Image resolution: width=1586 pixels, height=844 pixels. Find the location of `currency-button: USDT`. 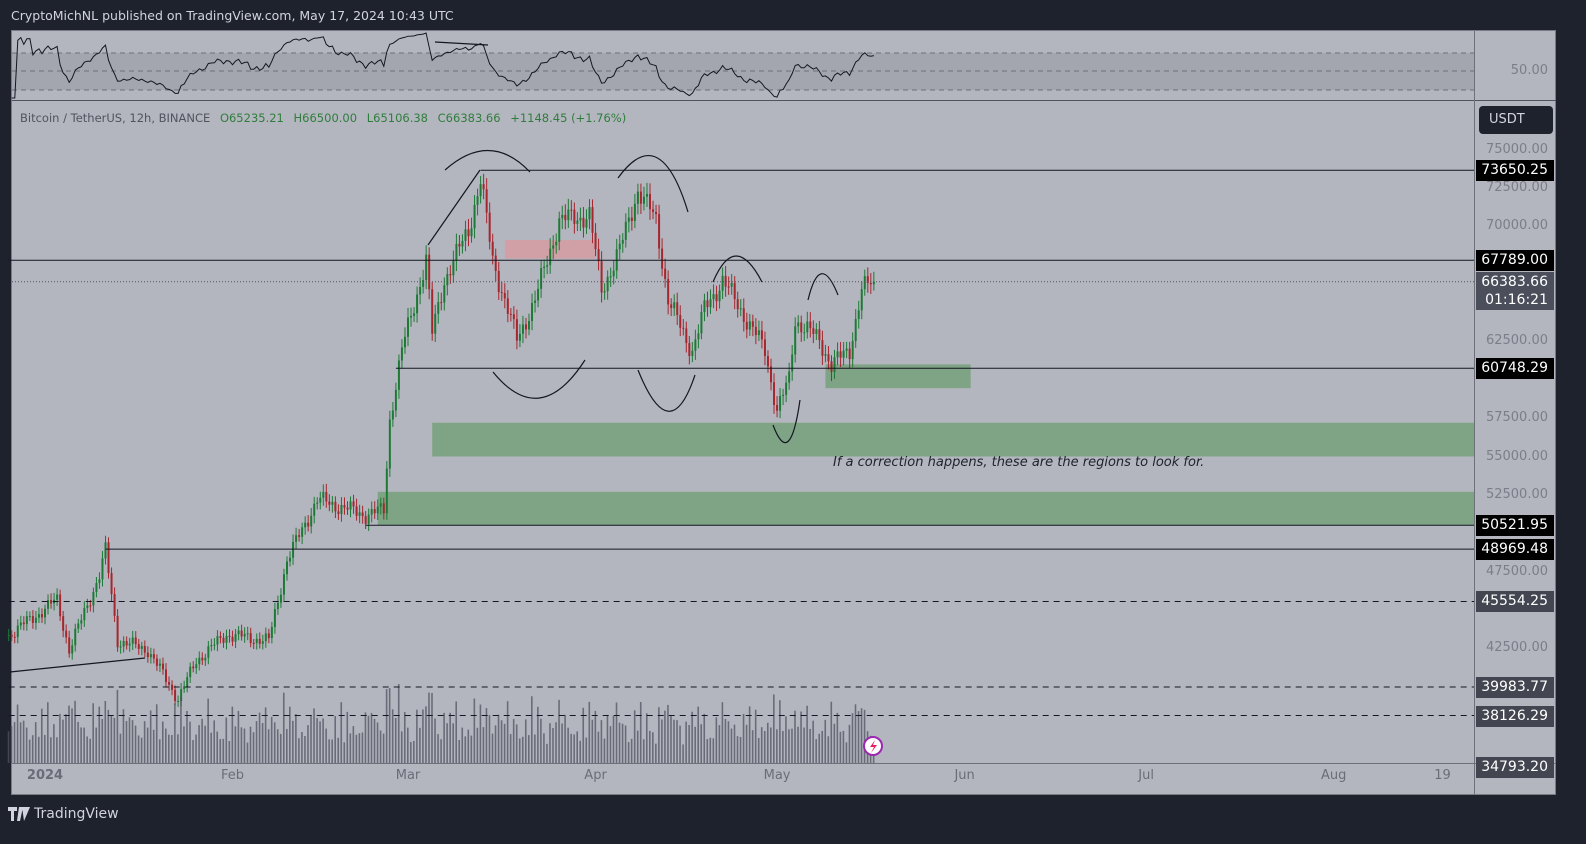

currency-button: USDT is located at coordinates (1516, 120).